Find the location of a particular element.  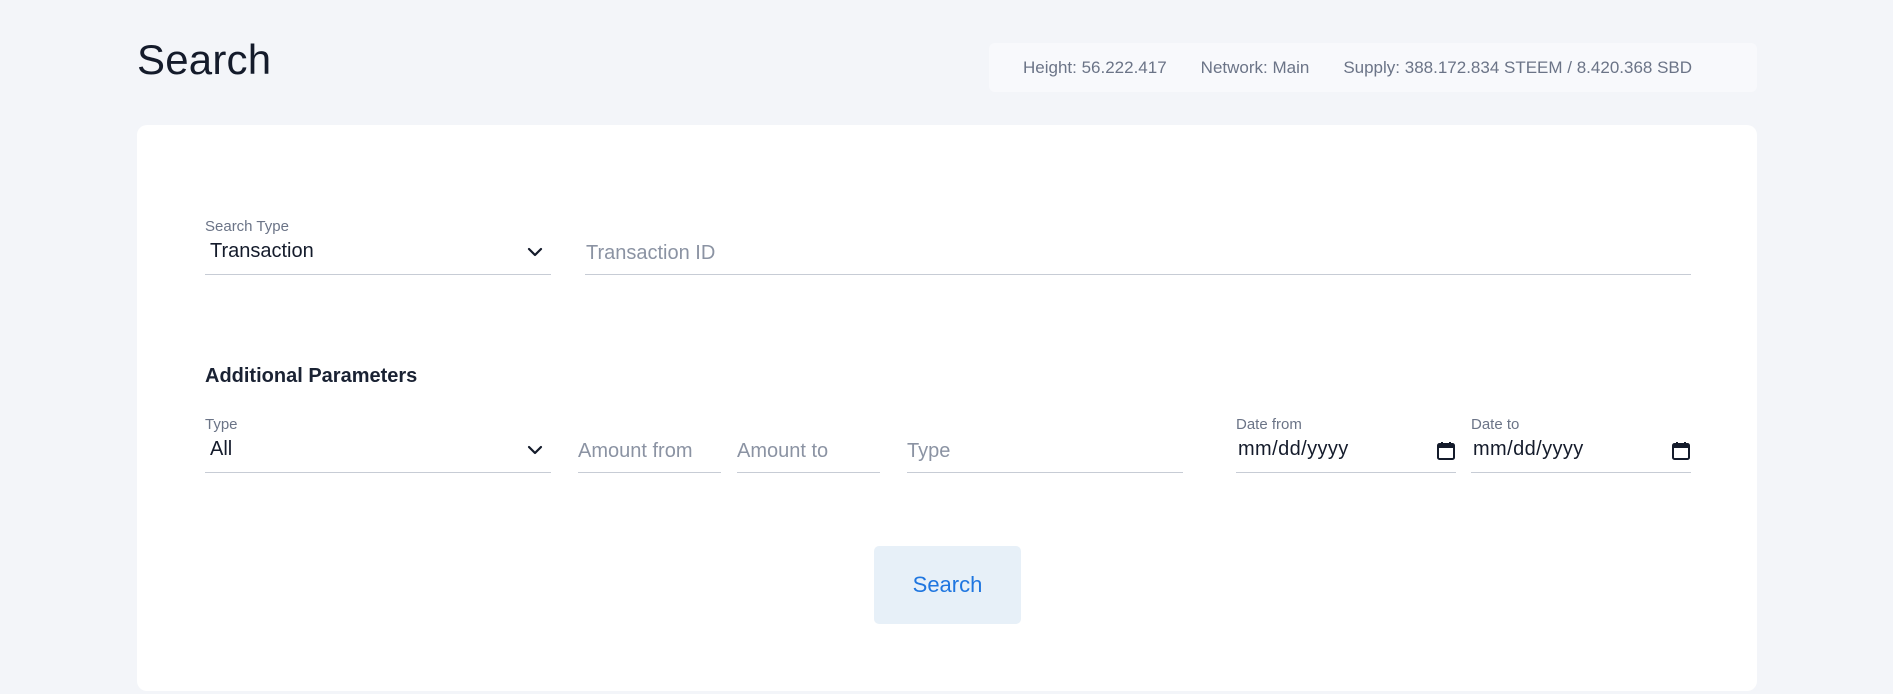

date-to-input: Date to mm/dd/yyyy is located at coordinates (1581, 444).